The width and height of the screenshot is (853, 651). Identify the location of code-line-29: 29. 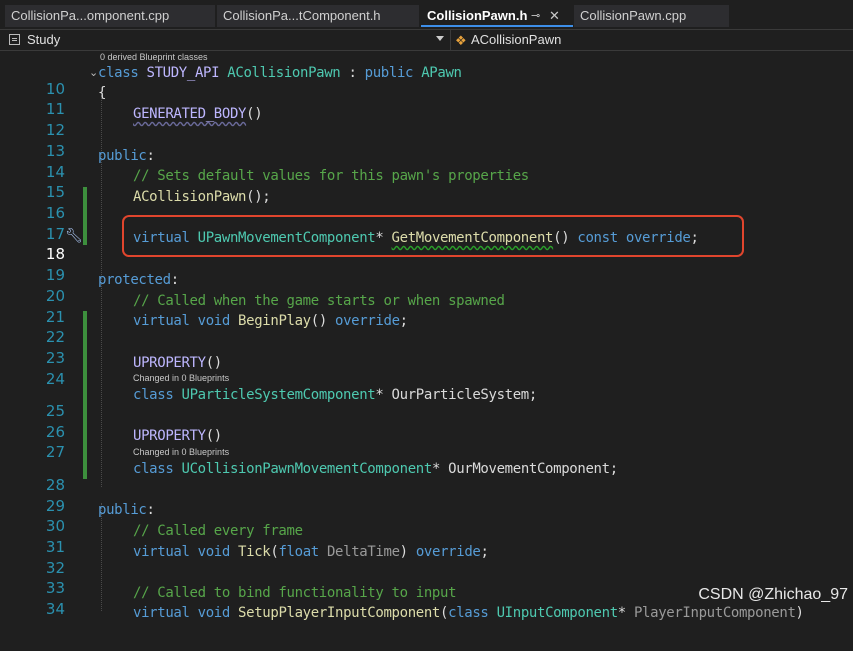
(426, 497).